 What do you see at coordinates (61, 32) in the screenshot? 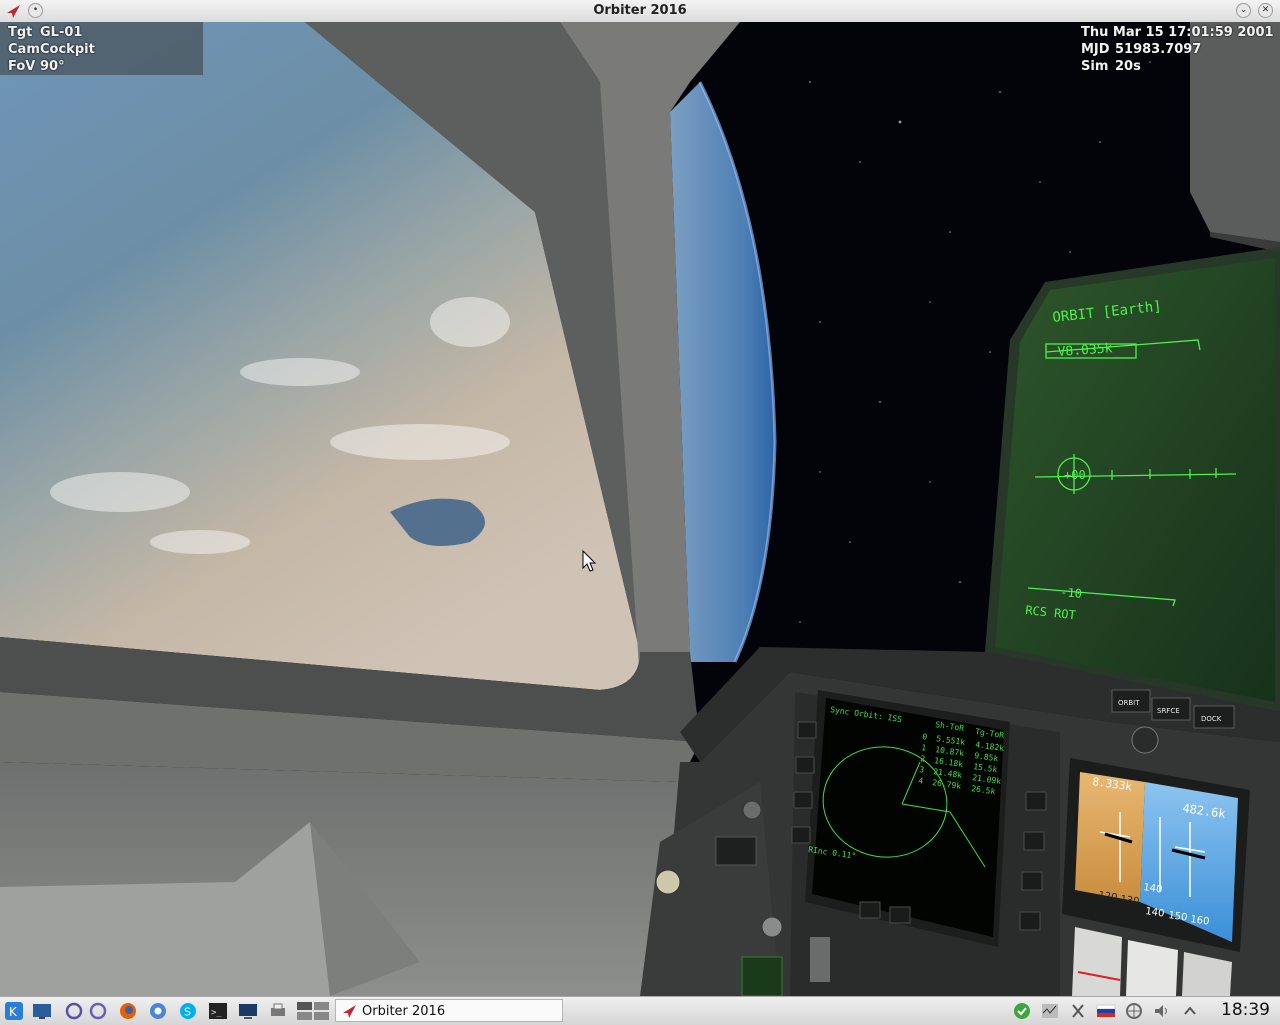
I see `hud-target-value: GL-01` at bounding box center [61, 32].